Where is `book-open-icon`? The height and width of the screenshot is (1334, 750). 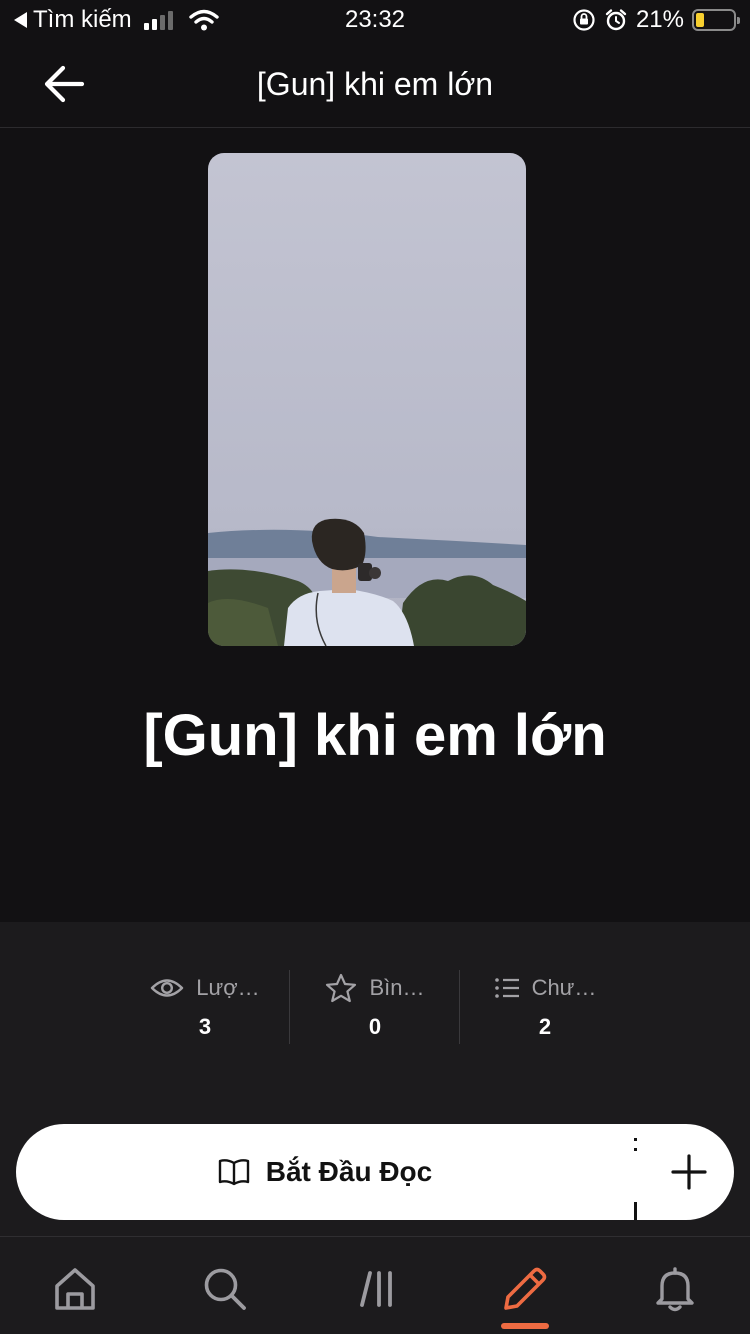
book-open-icon is located at coordinates (233, 1172).